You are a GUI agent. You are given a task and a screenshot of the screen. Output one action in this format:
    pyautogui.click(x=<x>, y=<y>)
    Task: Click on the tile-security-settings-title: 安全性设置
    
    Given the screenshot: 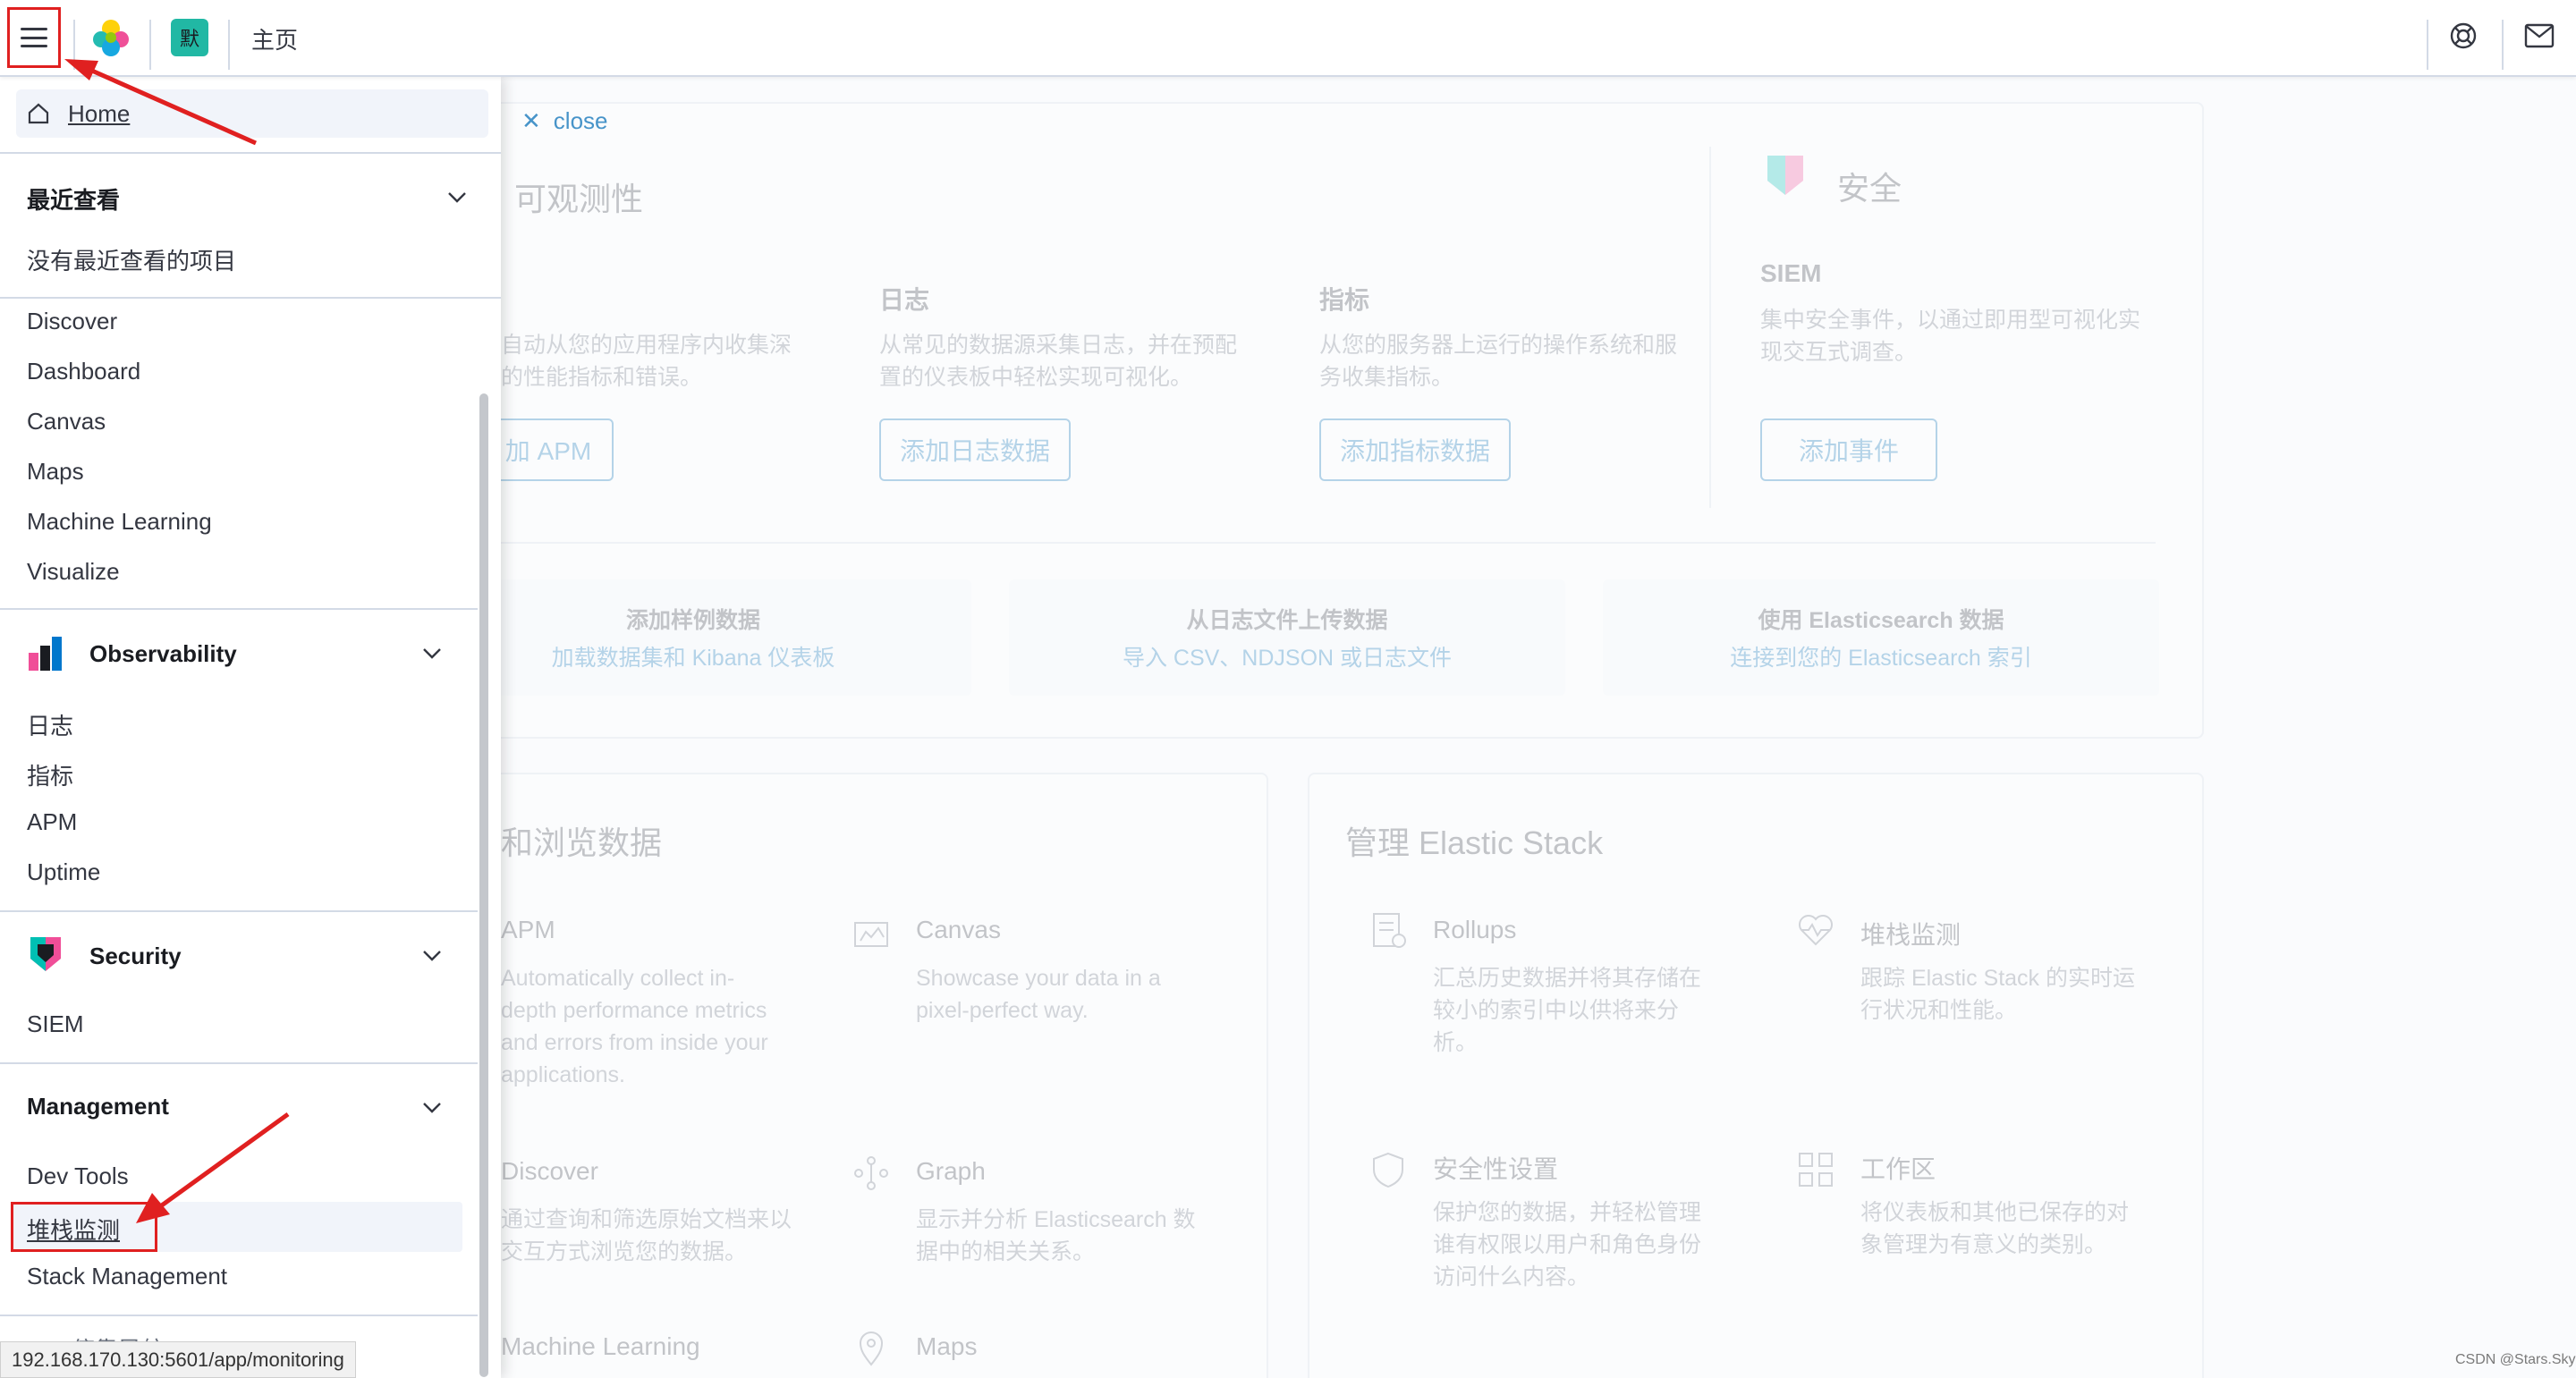 What is the action you would take?
    pyautogui.click(x=1495, y=1168)
    